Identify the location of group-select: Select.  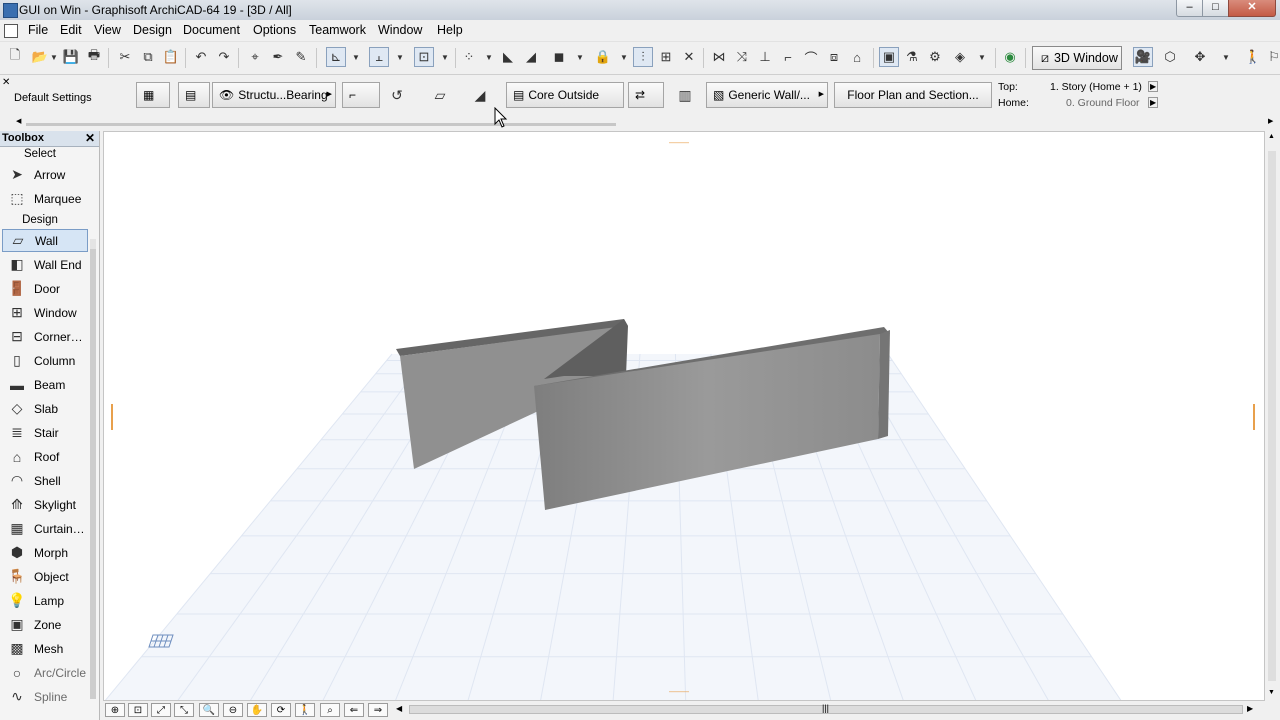
(40, 154).